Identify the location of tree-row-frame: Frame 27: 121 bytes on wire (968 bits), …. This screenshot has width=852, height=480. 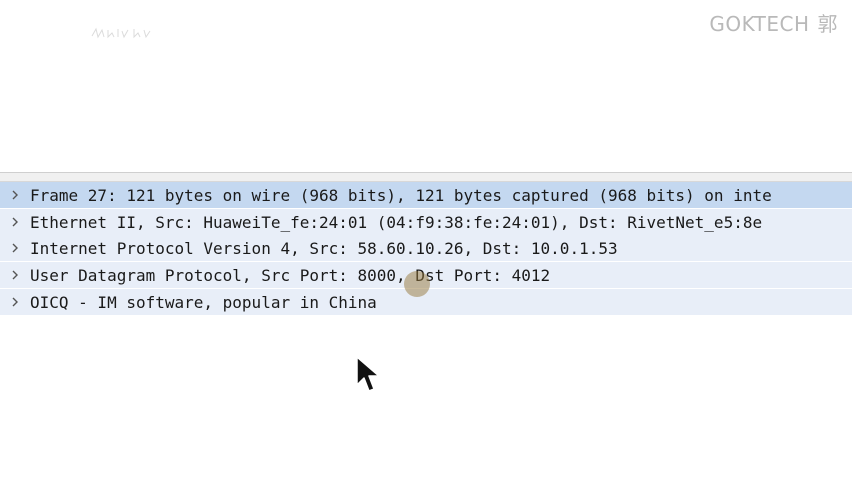
(426, 195).